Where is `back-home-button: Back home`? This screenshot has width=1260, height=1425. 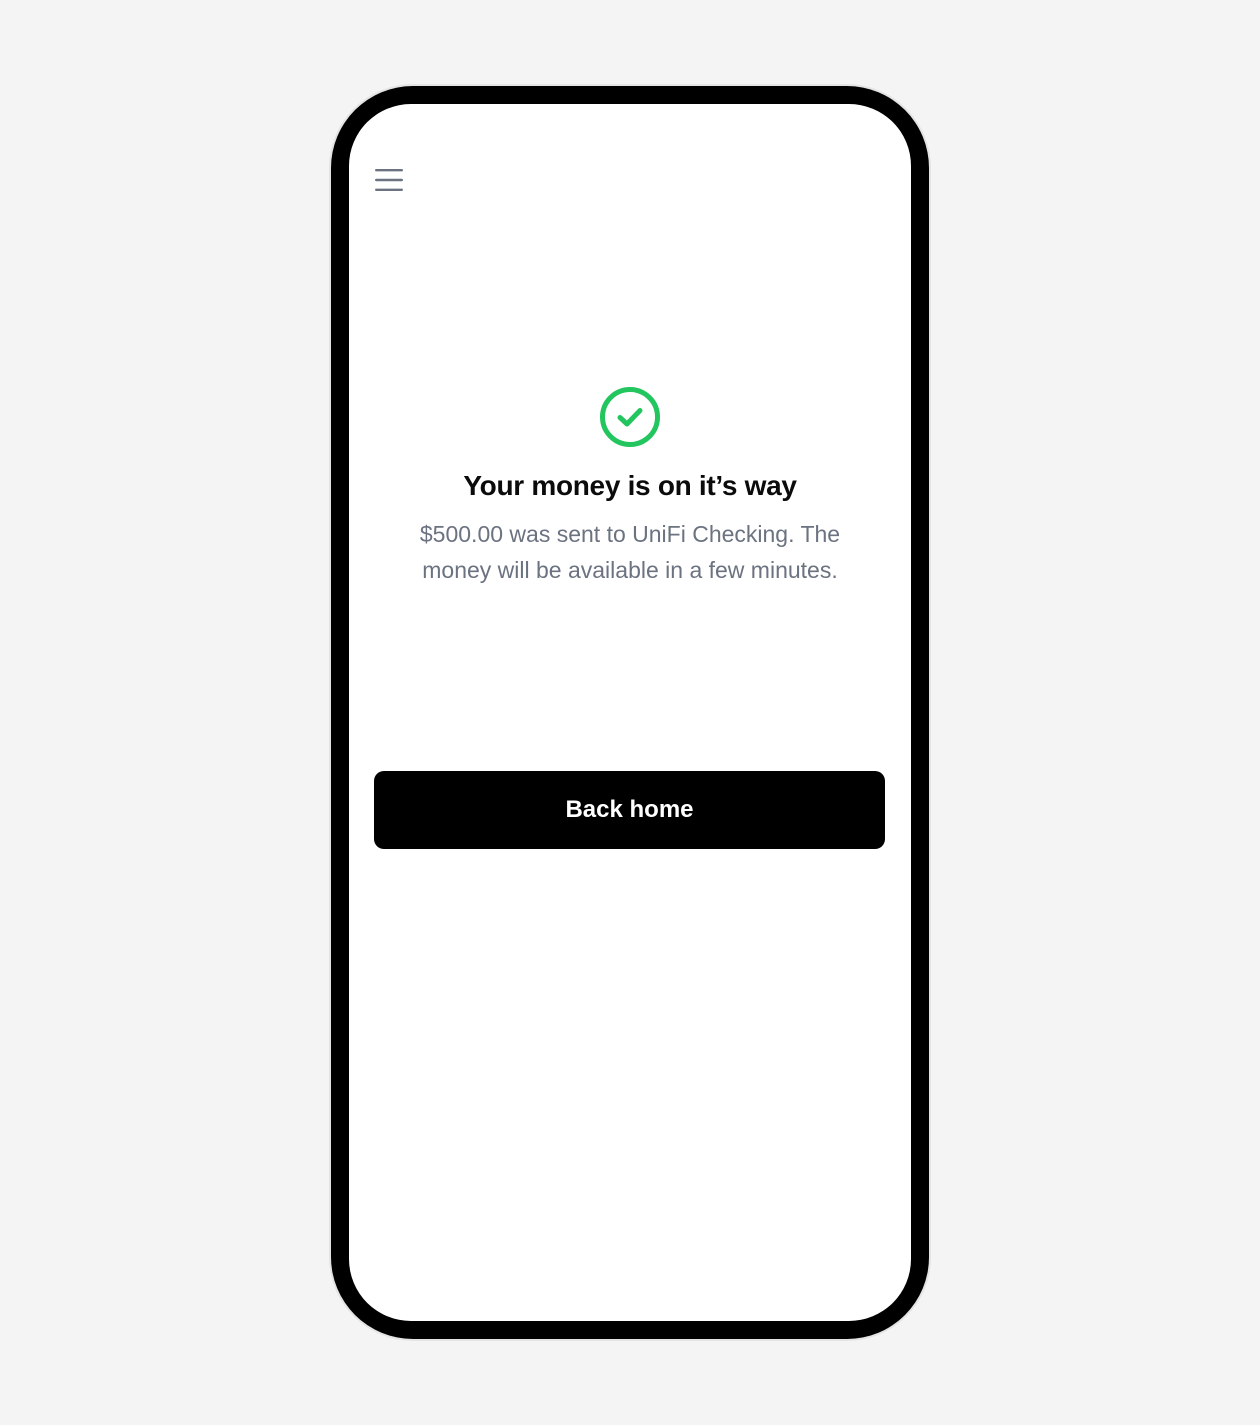 back-home-button: Back home is located at coordinates (629, 810).